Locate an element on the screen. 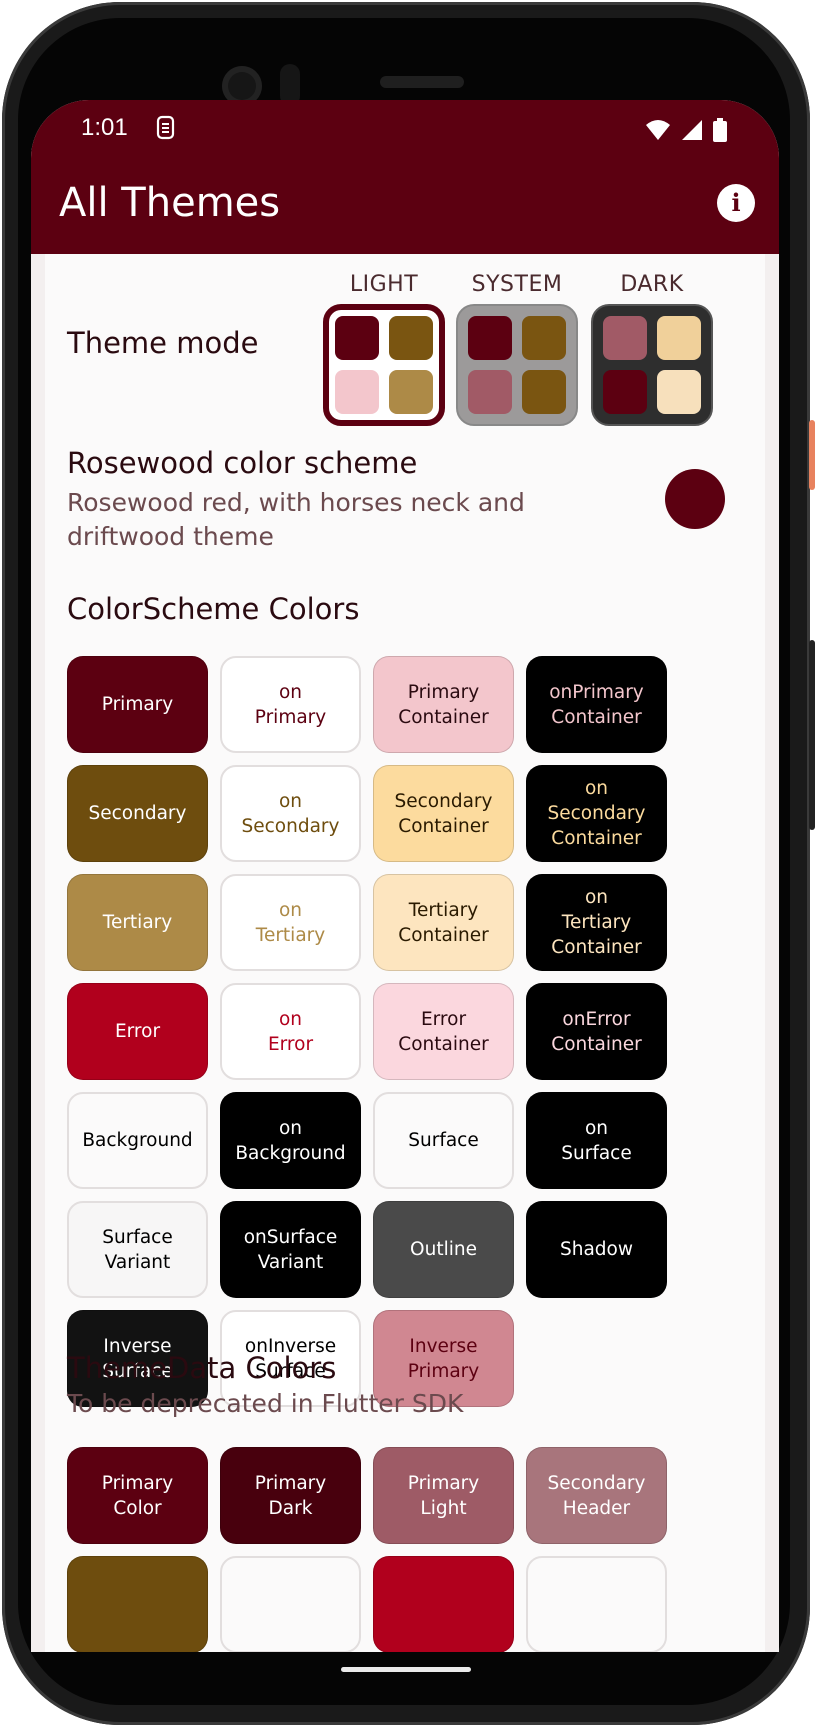 This screenshot has width=815, height=1727. status-icons is located at coordinates (686, 130).